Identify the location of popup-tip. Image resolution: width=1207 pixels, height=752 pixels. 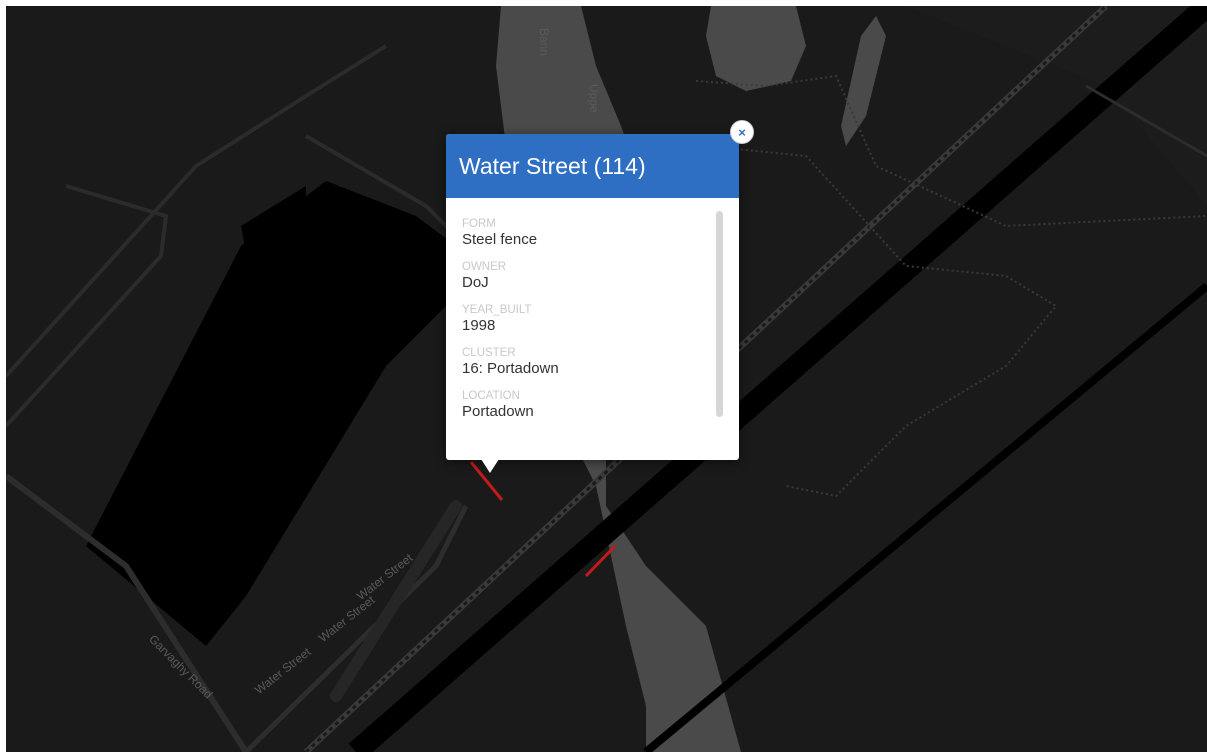
(490, 466).